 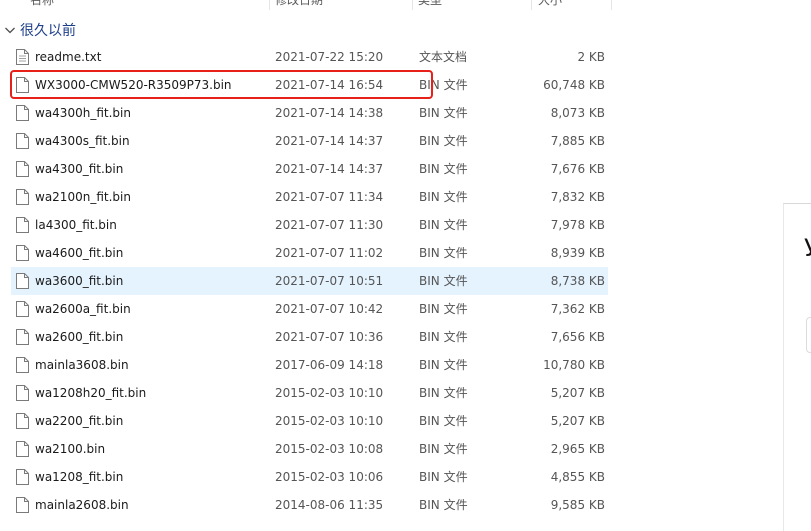 I want to click on file-size: 7,656 KB, so click(x=577, y=337).